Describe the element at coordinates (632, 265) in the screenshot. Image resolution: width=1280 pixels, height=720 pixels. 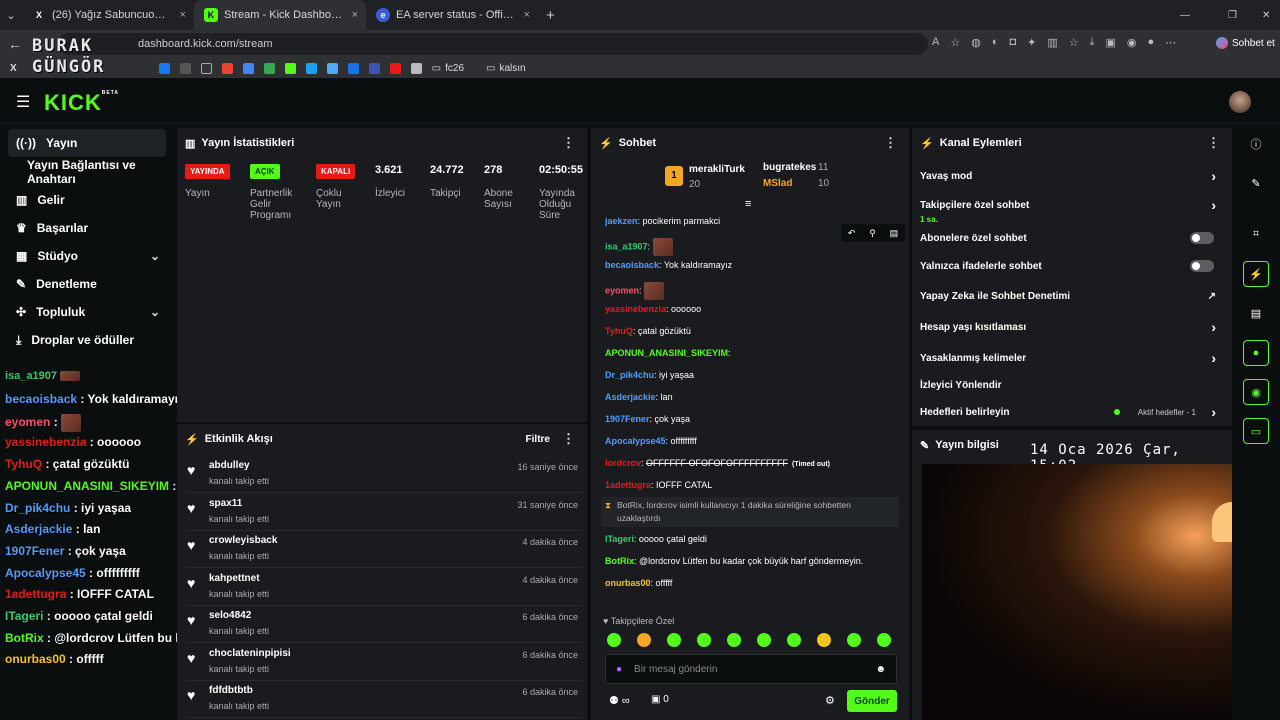
I see `chat-username: becaoisback` at that location.